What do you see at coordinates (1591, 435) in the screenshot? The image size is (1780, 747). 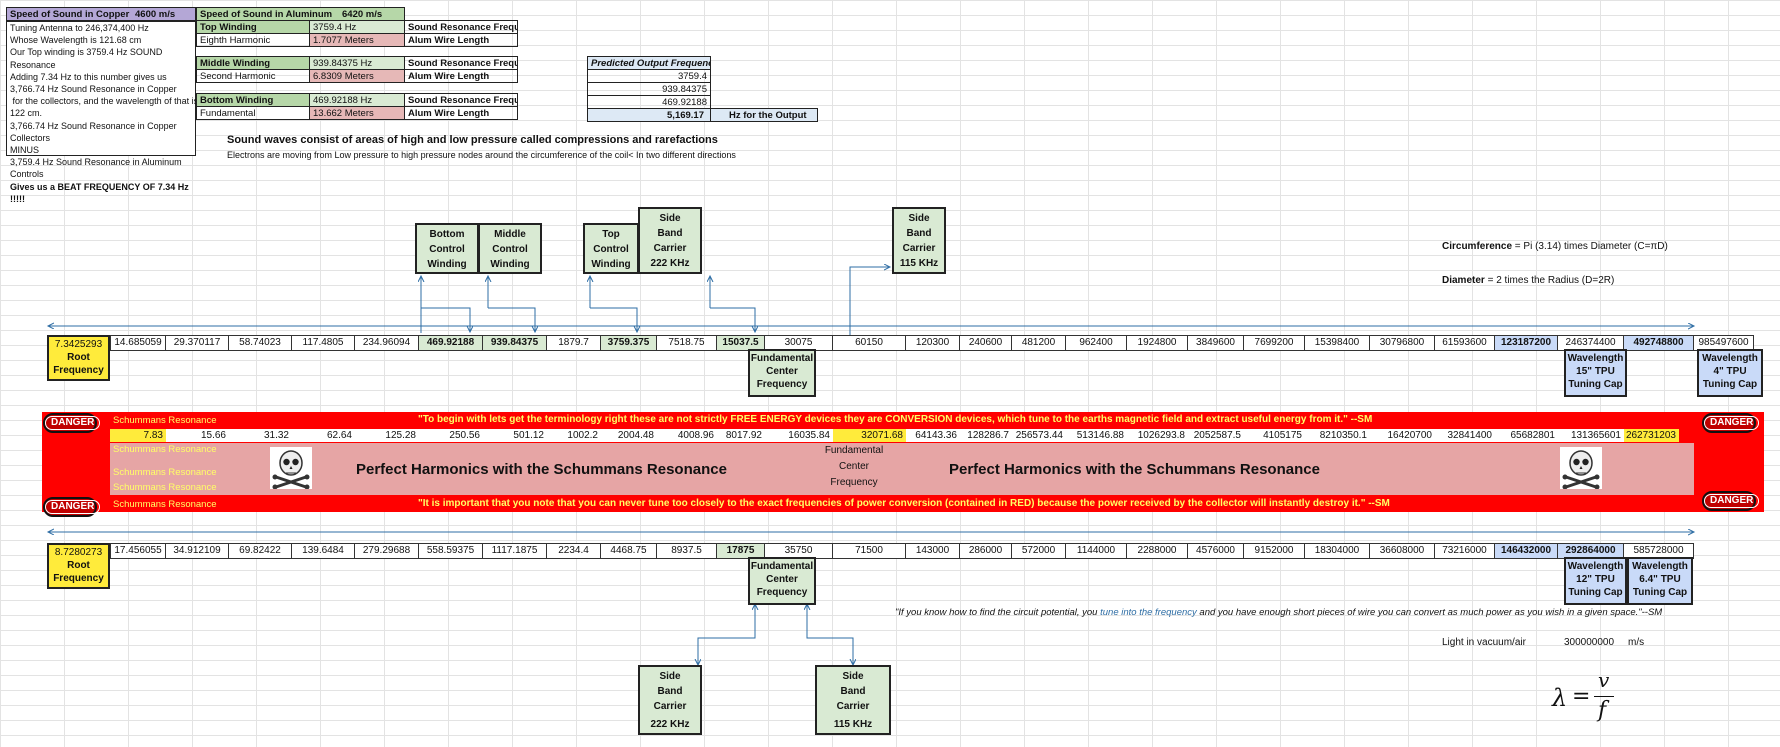 I see `schumann-value-cell: 131365601` at bounding box center [1591, 435].